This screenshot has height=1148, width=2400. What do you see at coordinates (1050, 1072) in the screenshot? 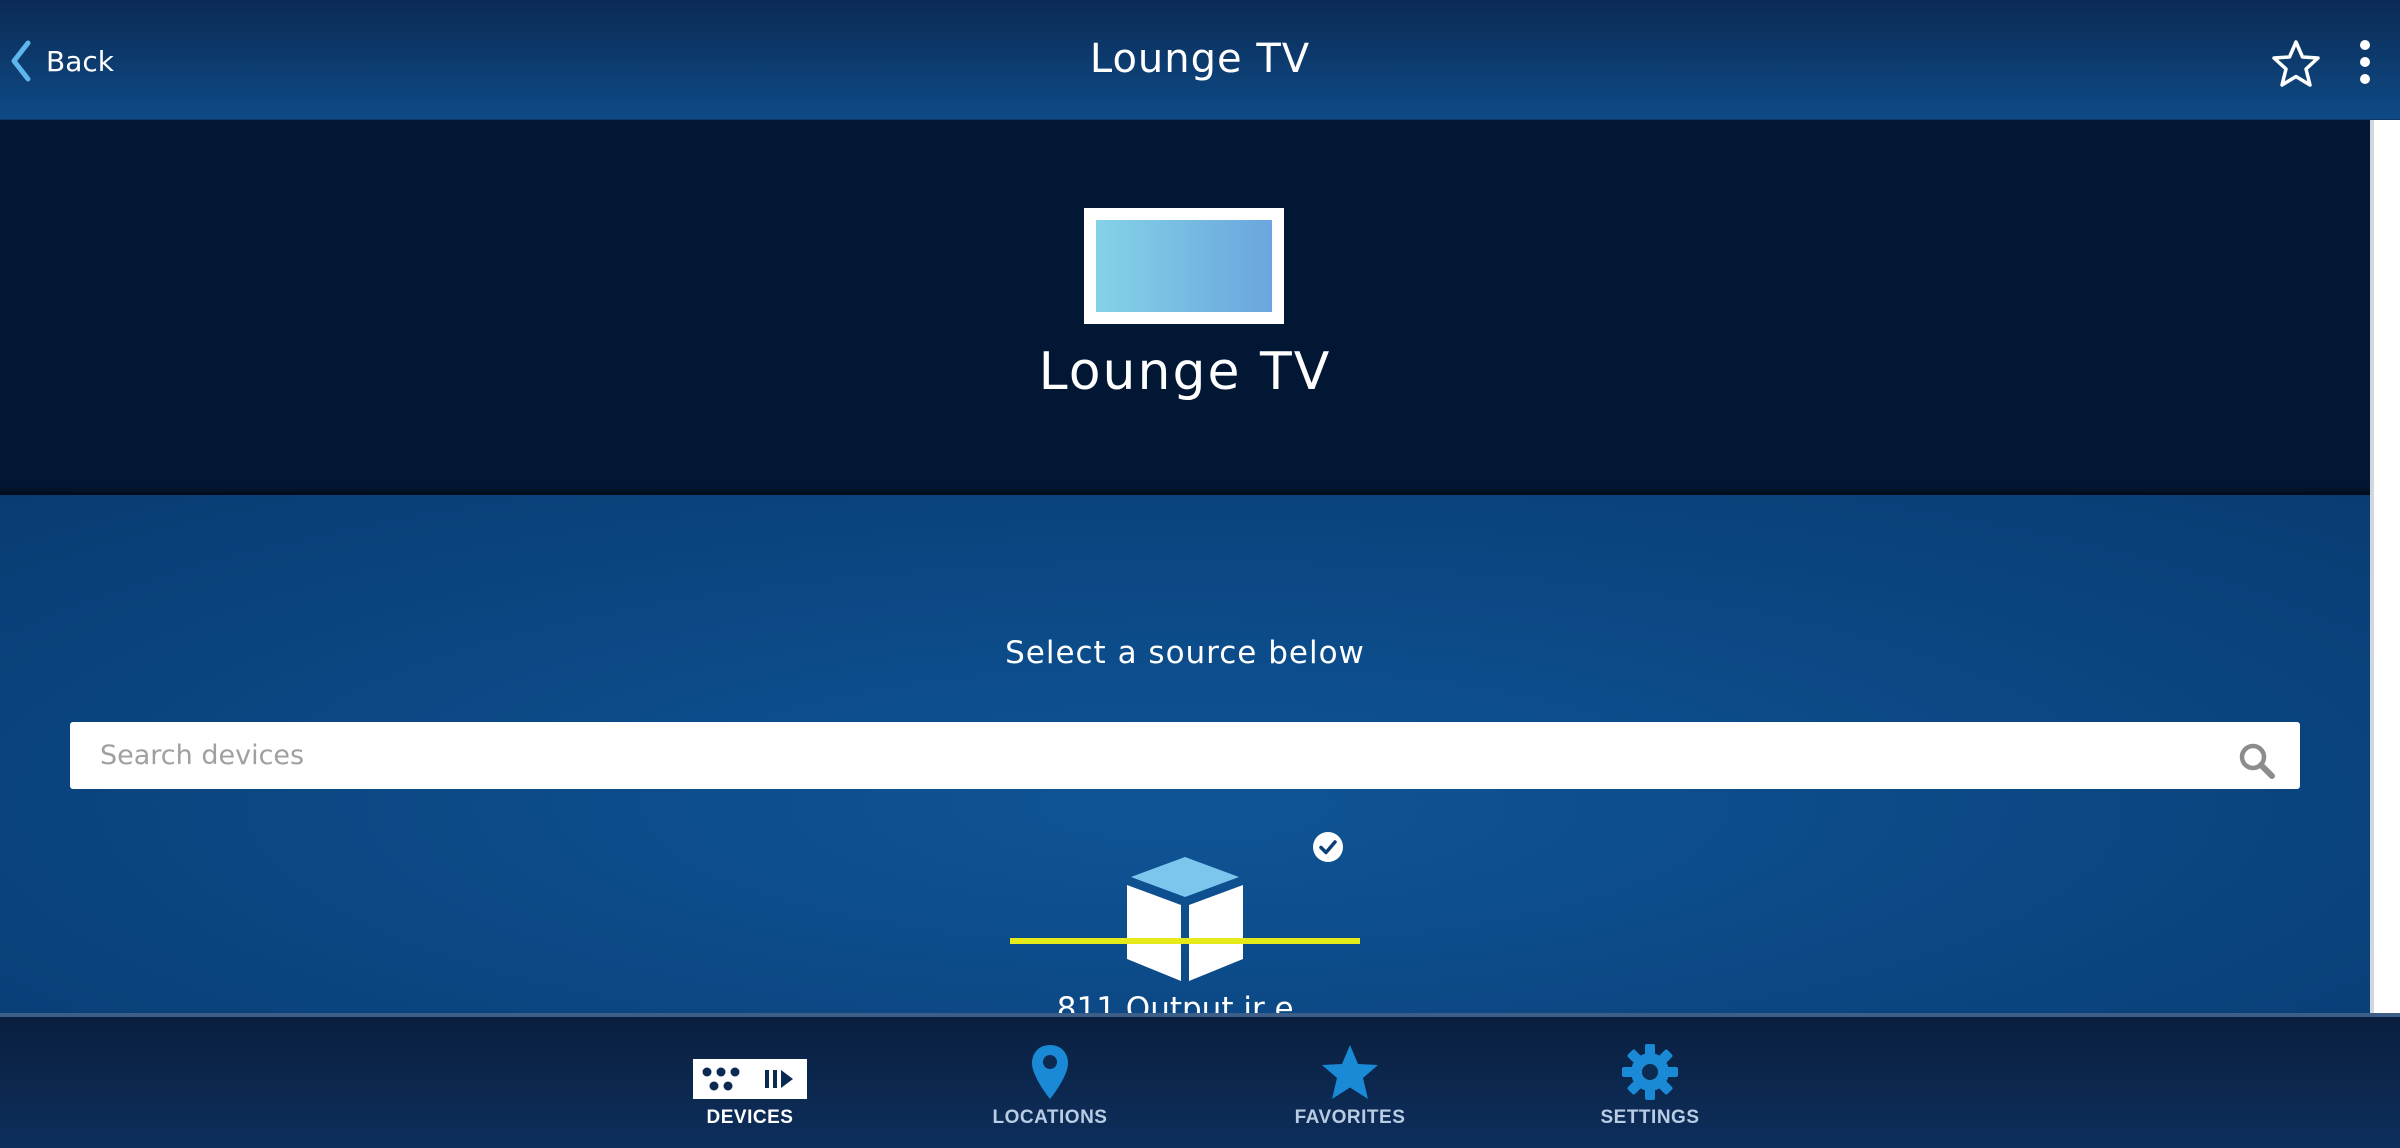
I see `location-pin-icon` at bounding box center [1050, 1072].